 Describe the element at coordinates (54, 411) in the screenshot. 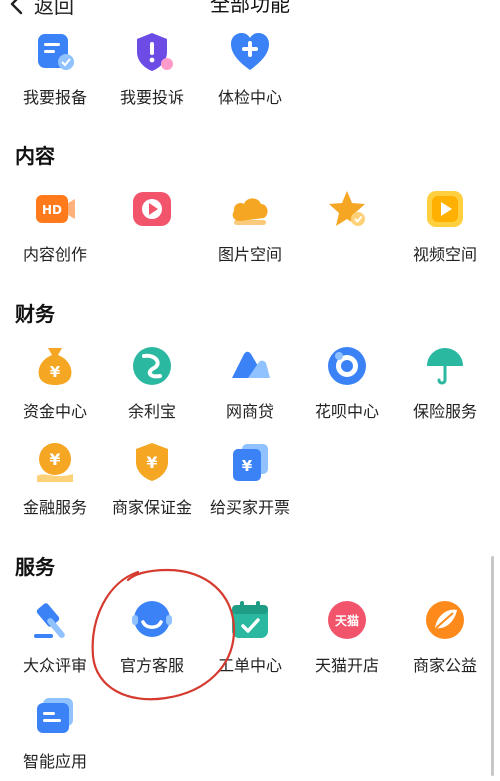

I see `item-label: 资金中心` at that location.